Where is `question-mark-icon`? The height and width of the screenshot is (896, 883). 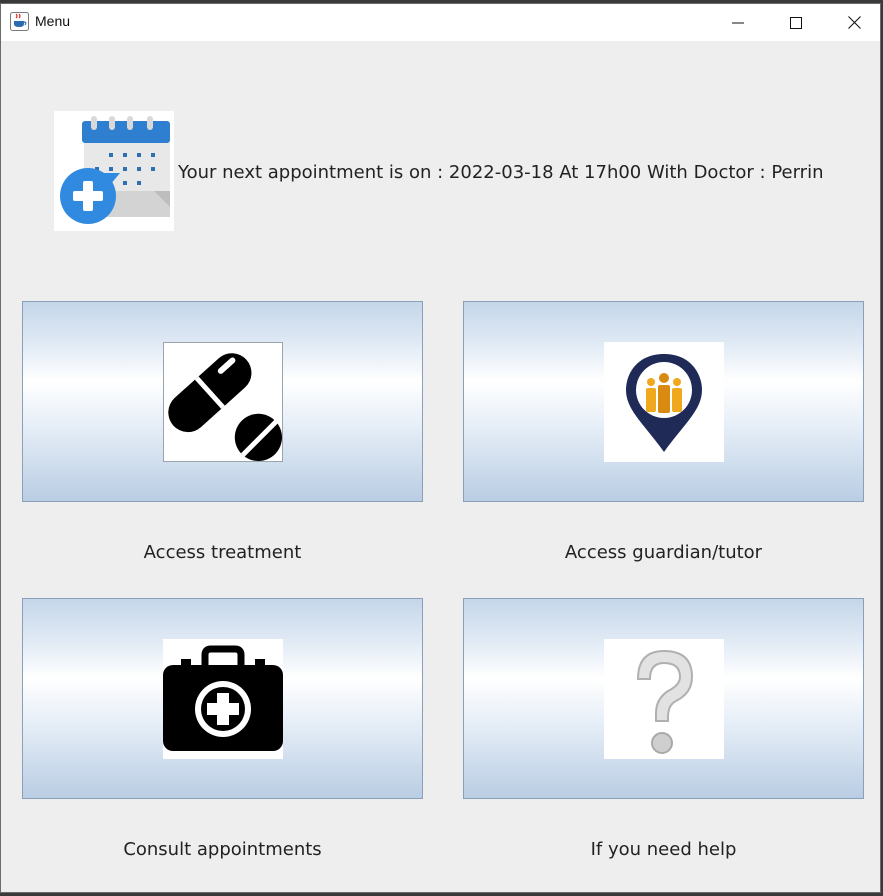
question-mark-icon is located at coordinates (663, 698).